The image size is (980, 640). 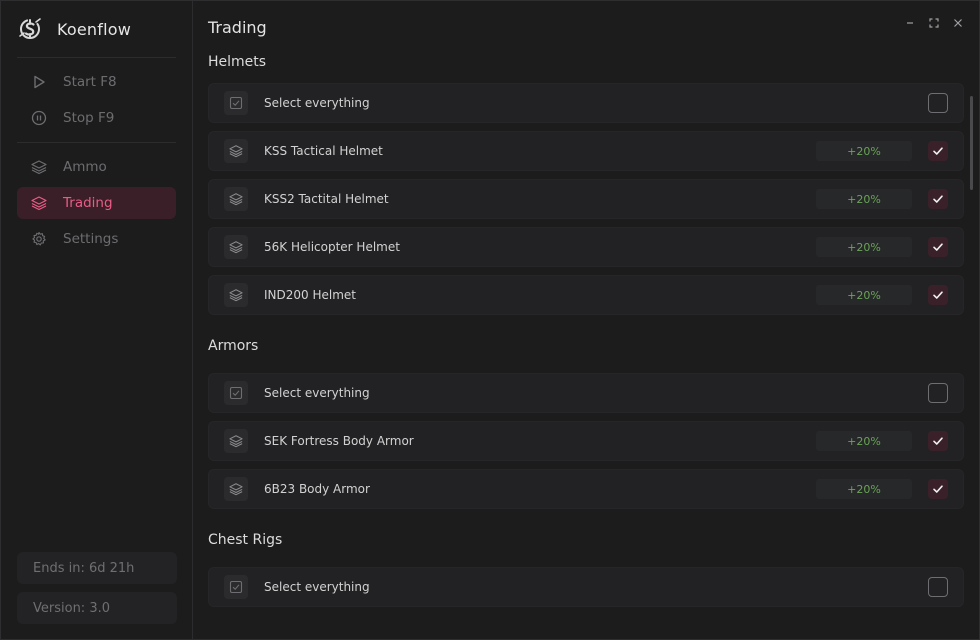 I want to click on list-item: 56K Helicopter Helmet +20%, so click(x=586, y=247).